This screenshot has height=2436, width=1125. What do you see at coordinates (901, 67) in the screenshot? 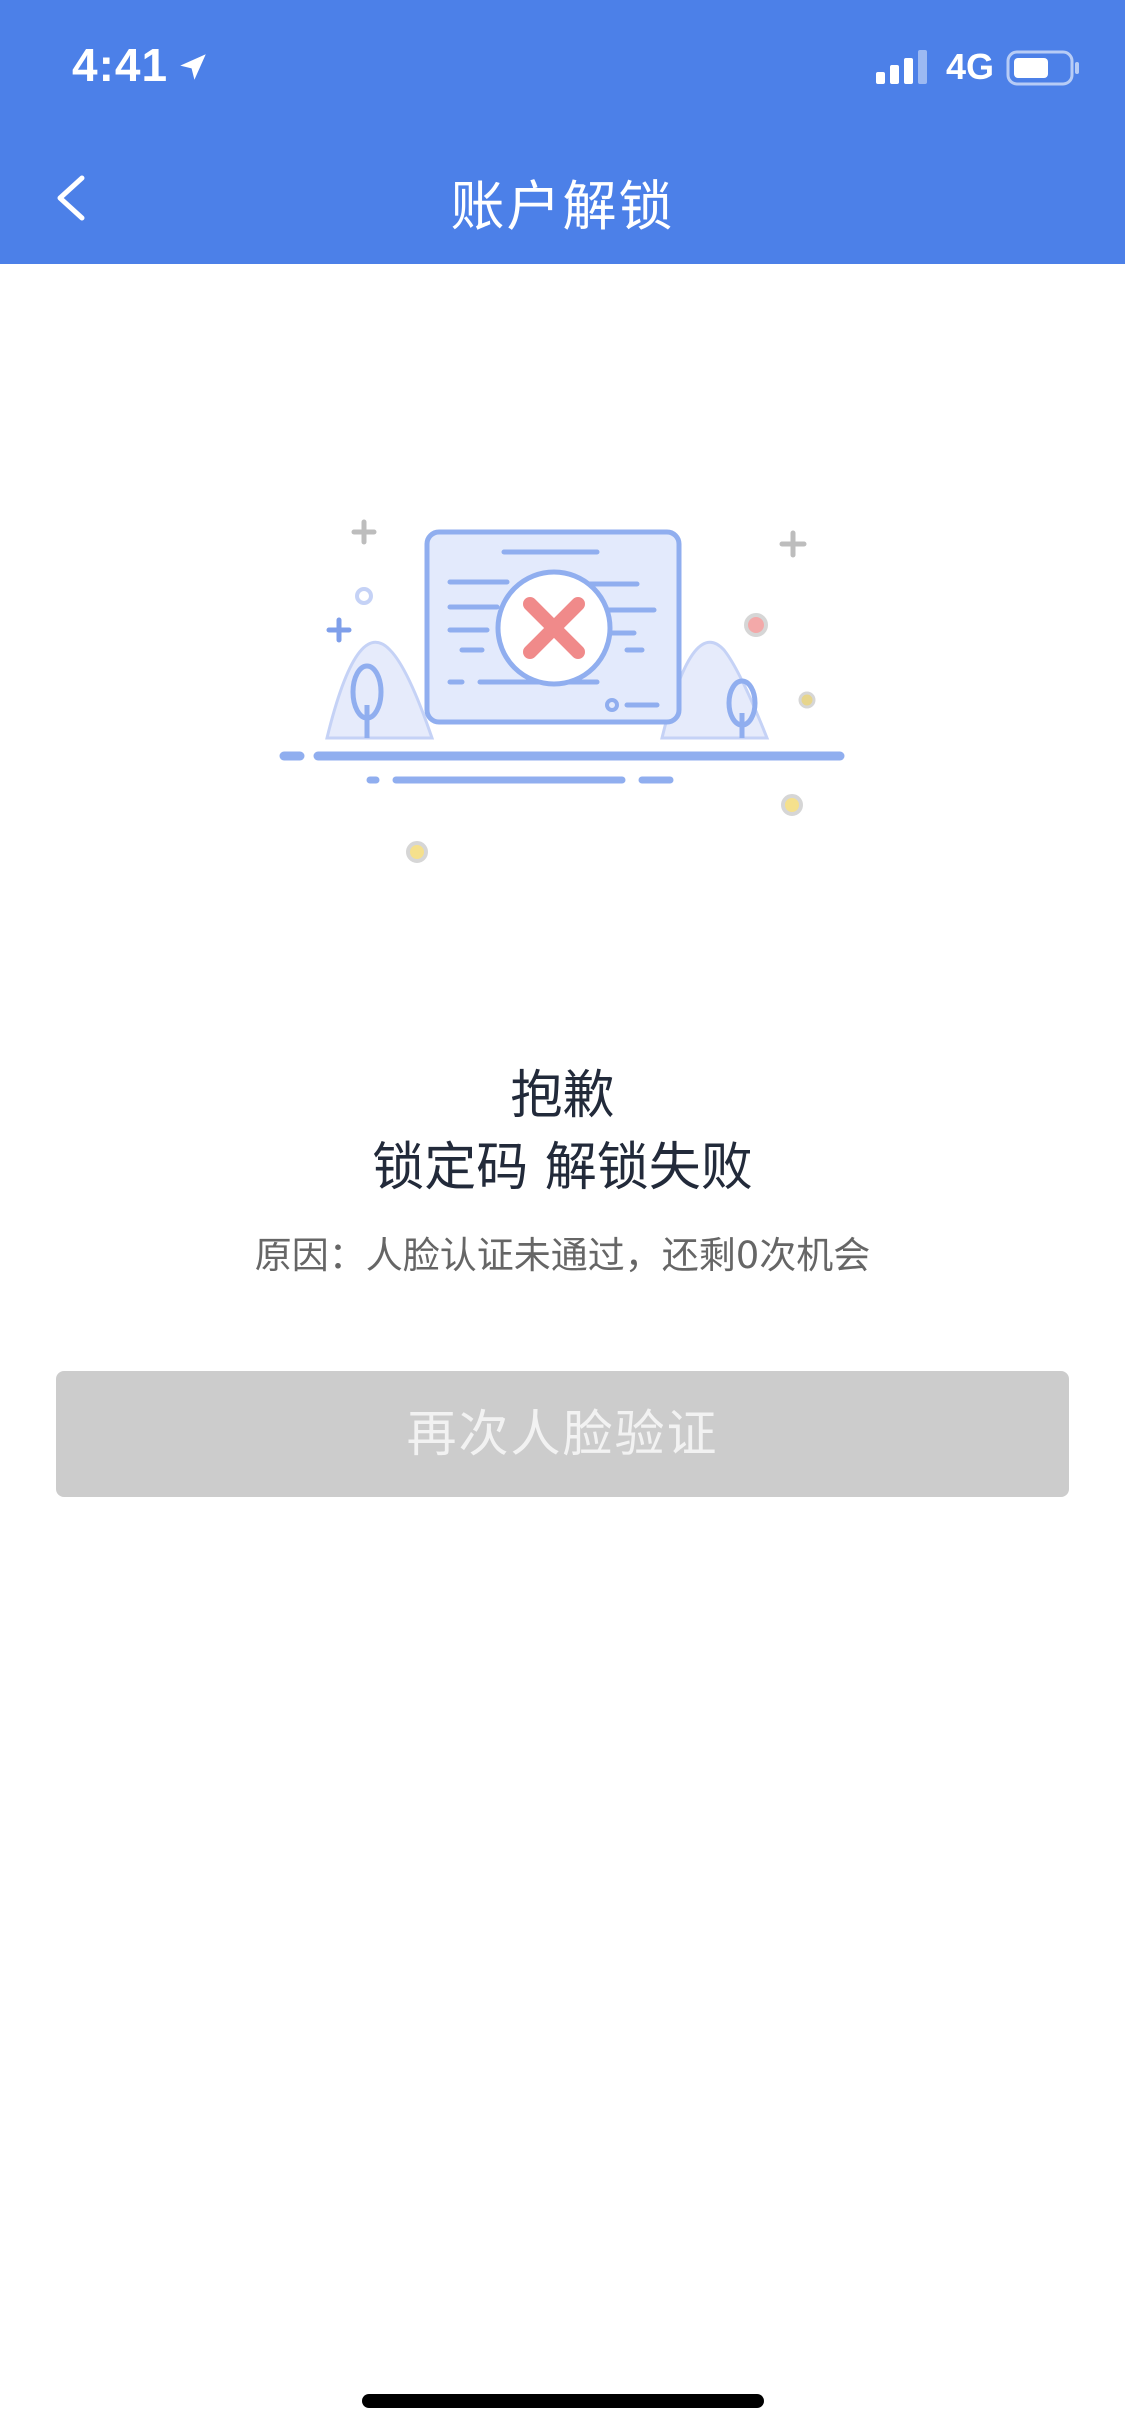
I see `signal-bars-icon` at bounding box center [901, 67].